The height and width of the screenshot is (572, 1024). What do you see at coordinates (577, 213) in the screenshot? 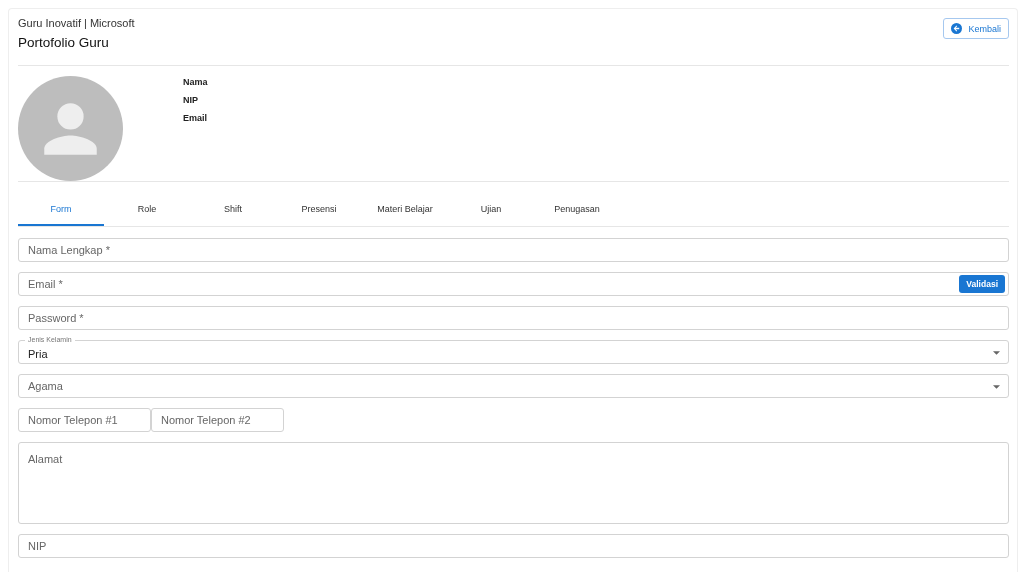
I see `tab: Penugasan` at bounding box center [577, 213].